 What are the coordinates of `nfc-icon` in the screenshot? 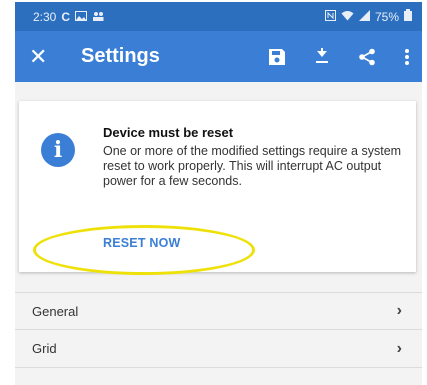 It's located at (330, 16).